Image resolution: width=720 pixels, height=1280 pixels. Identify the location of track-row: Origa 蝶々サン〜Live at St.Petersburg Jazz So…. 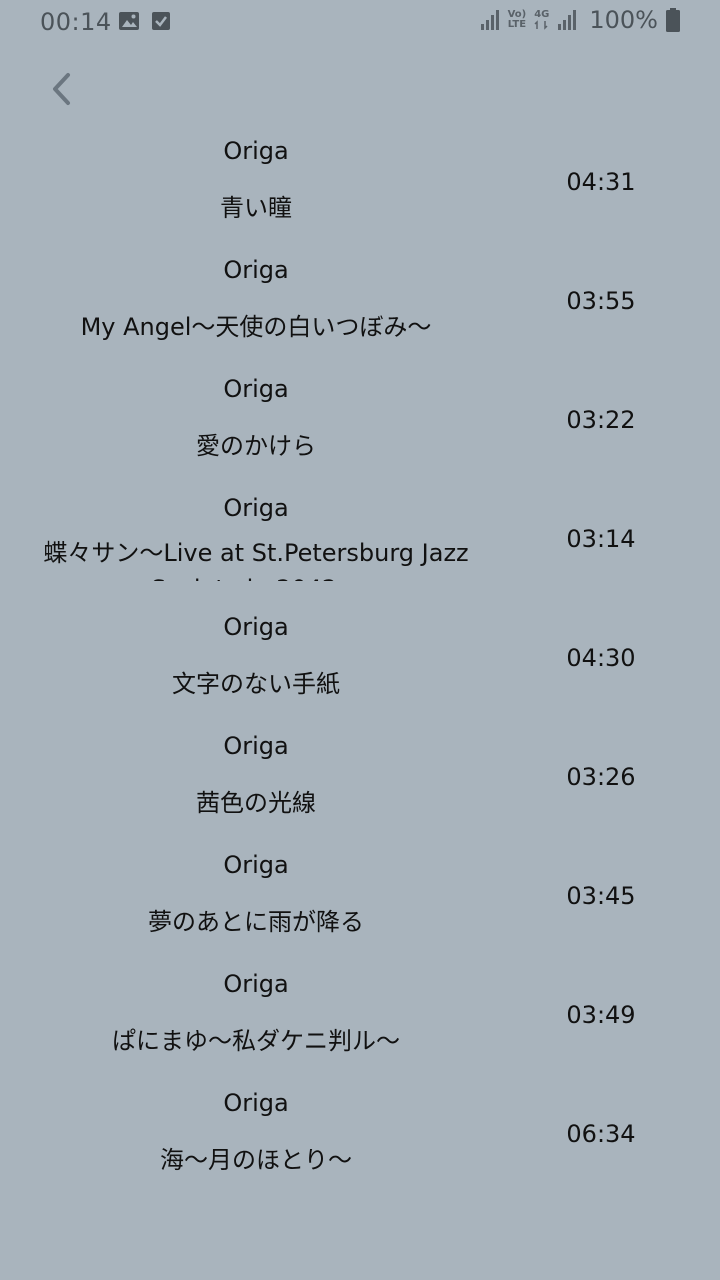
(360, 542).